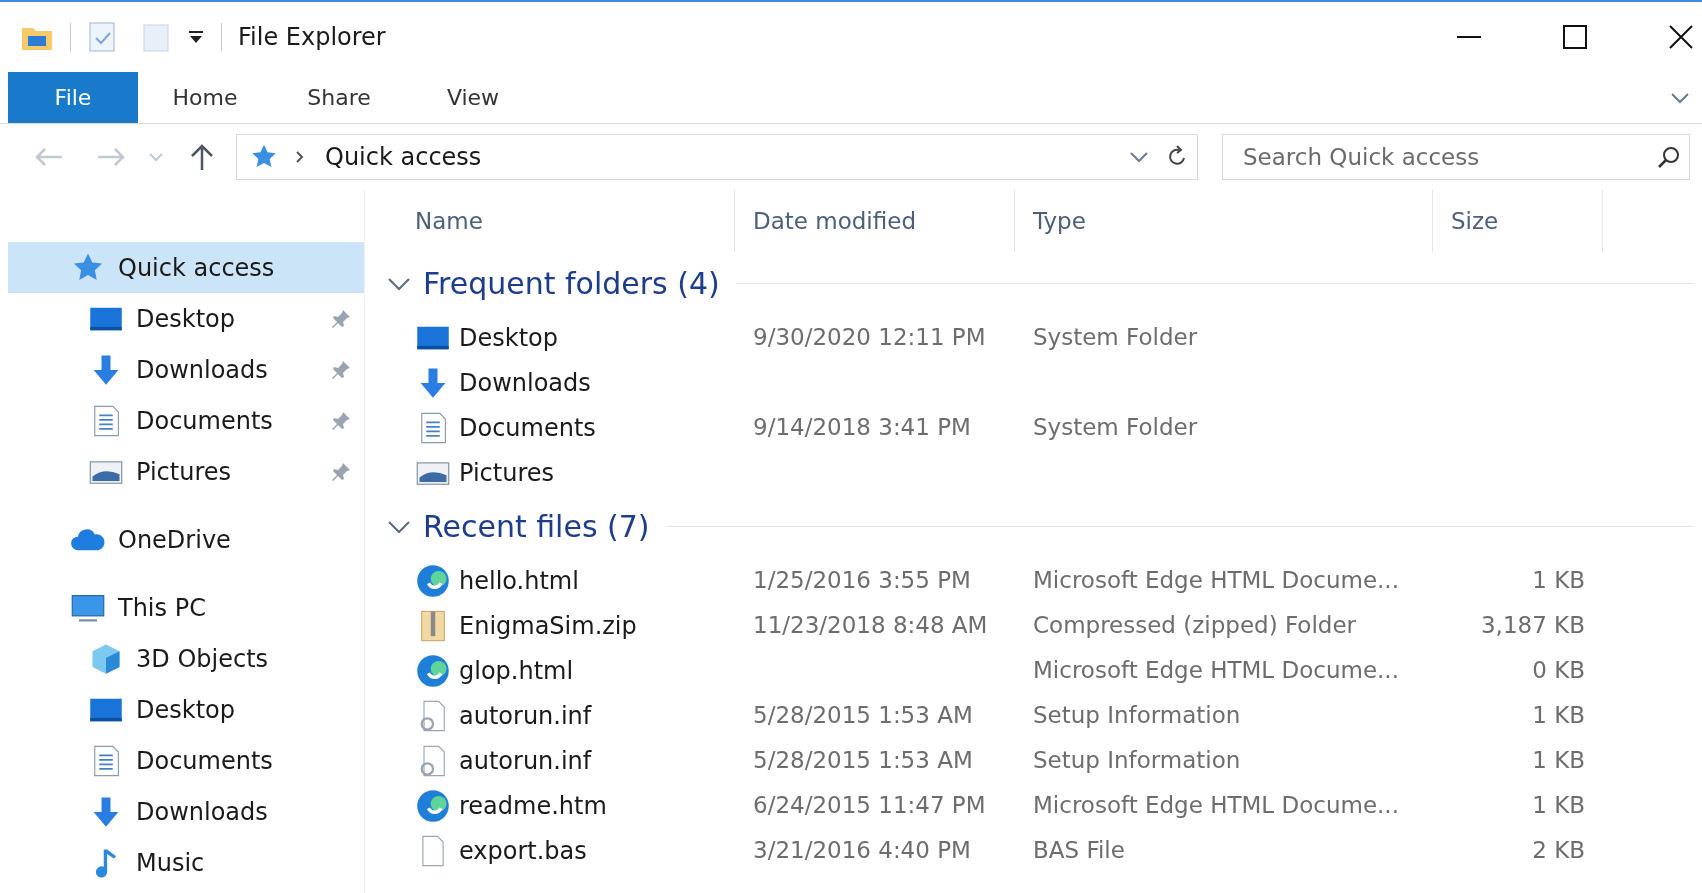  Describe the element at coordinates (508, 337) in the screenshot. I see `file-name: Desktop` at that location.